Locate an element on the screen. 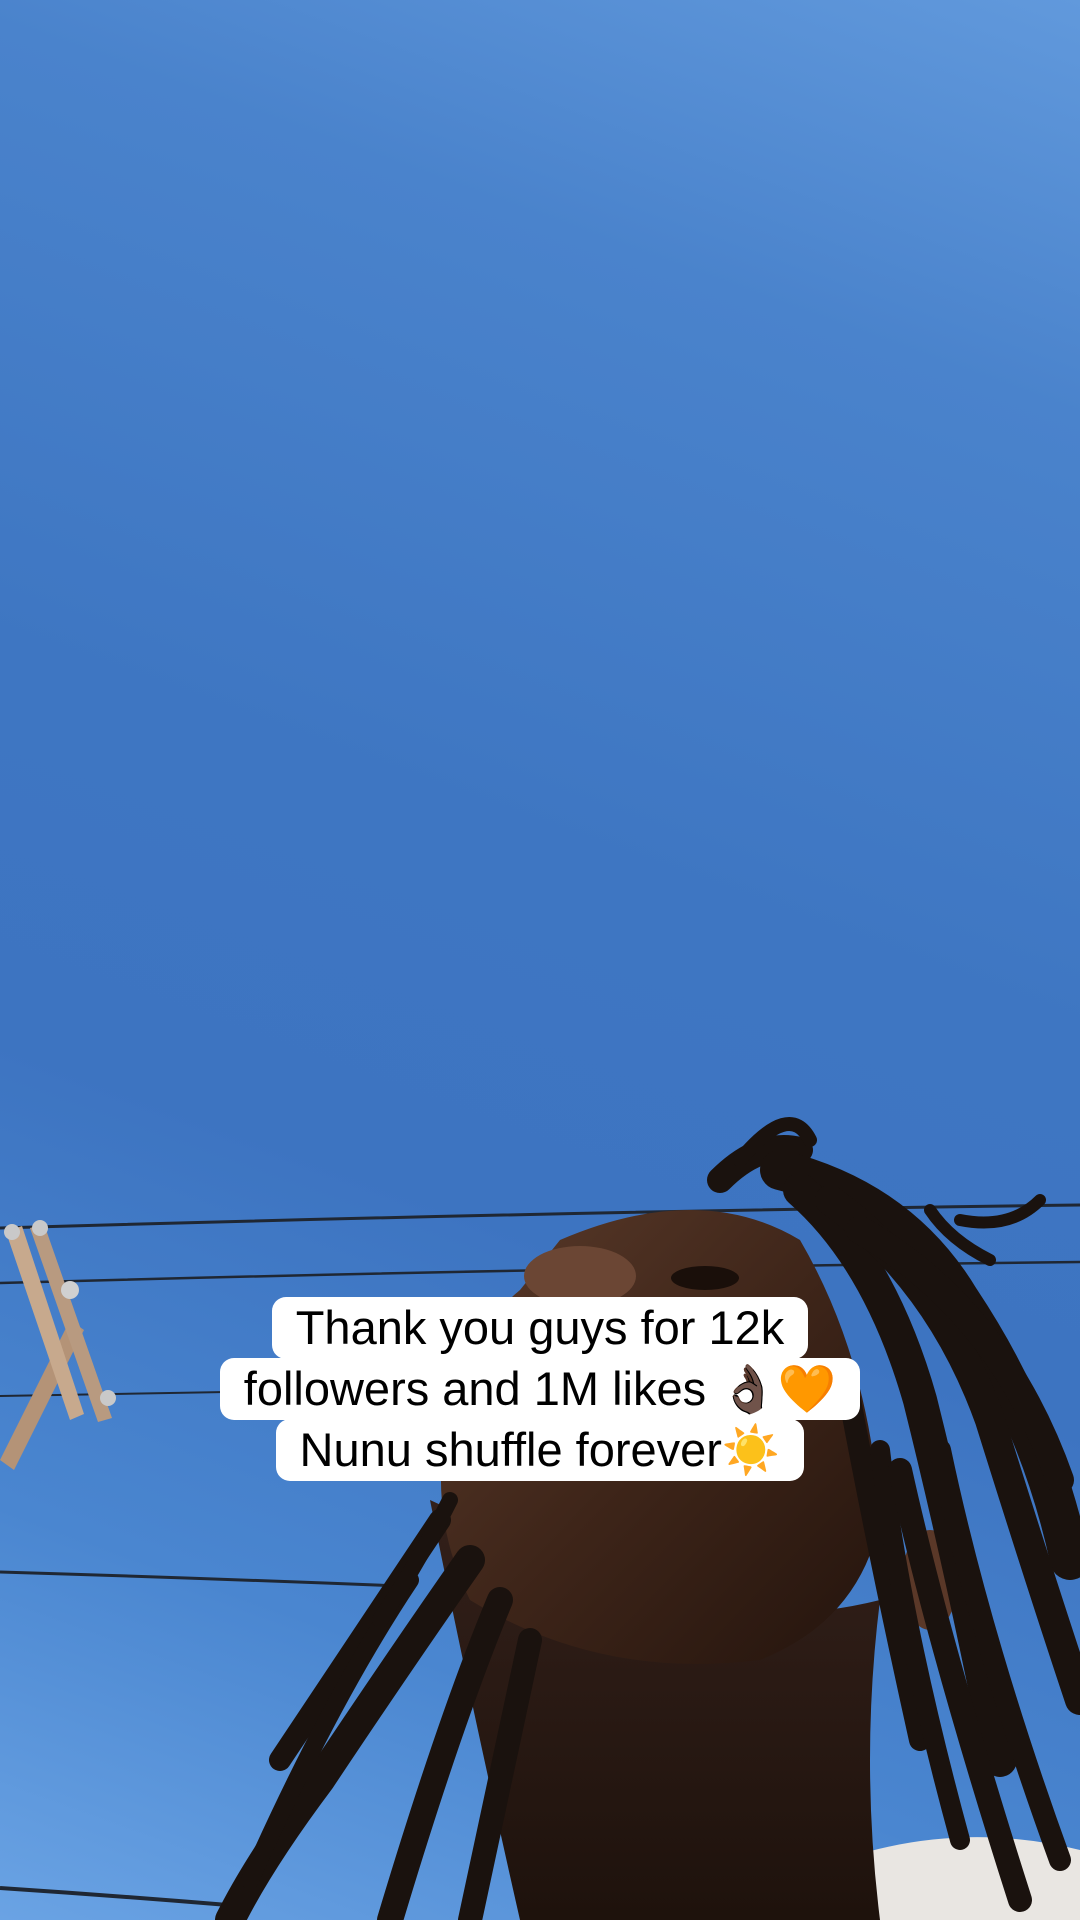 The width and height of the screenshot is (1080, 1920). caption-line-3: Nunu shuffle forever☀️ is located at coordinates (540, 1450).